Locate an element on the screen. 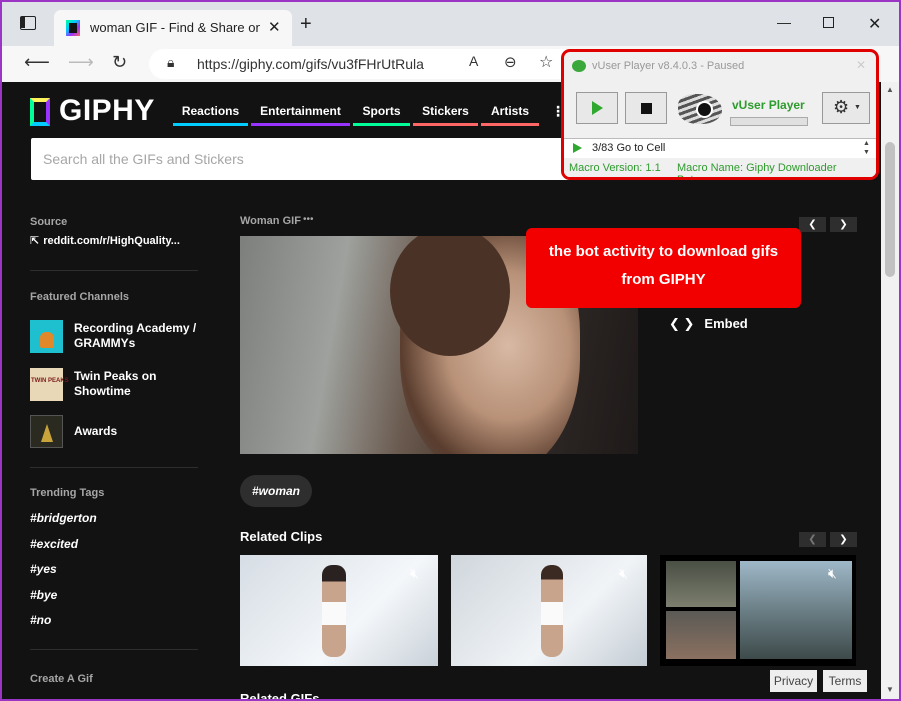 This screenshot has width=901, height=701. search-placeholder: Search all the GIFs and Stickers is located at coordinates (143, 159).